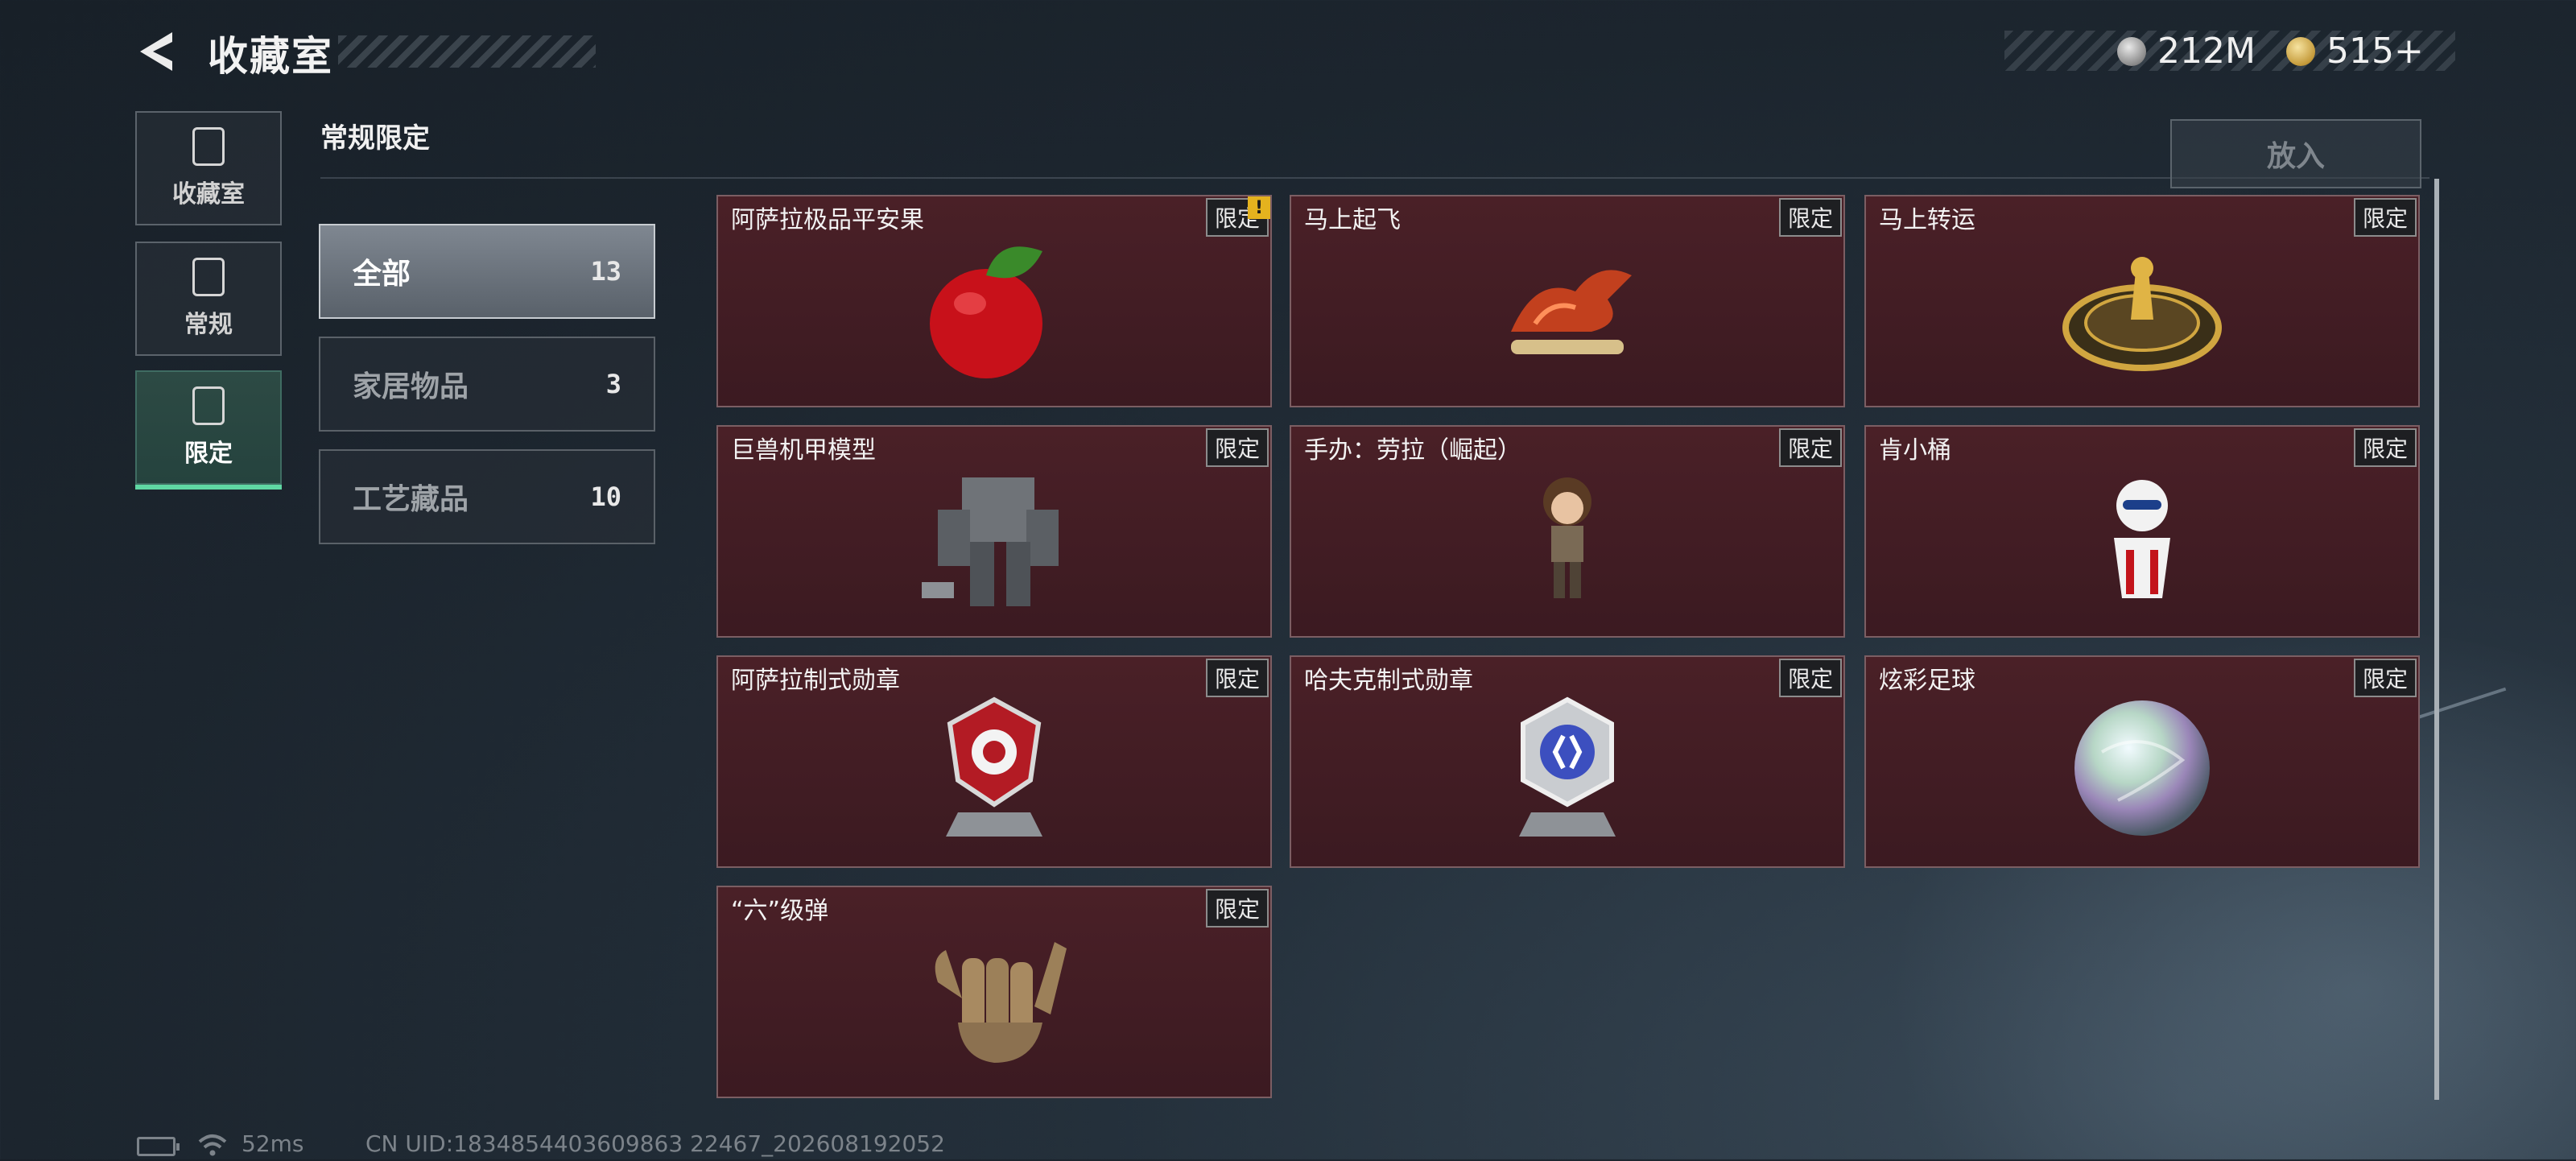 The height and width of the screenshot is (1161, 2576). Describe the element at coordinates (208, 195) in the screenshot. I see `nav-label: 收藏室` at that location.